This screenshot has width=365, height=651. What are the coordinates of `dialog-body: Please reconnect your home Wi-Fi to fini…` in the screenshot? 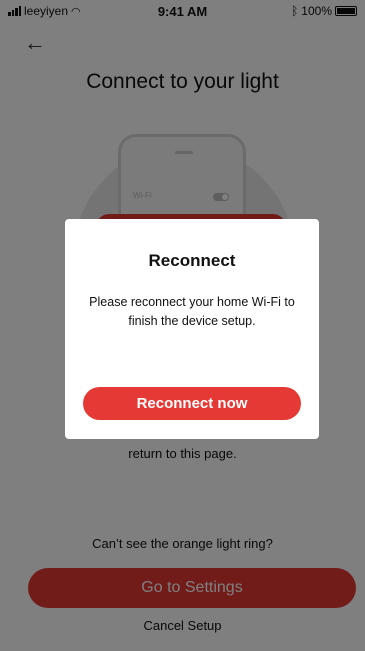 It's located at (192, 311).